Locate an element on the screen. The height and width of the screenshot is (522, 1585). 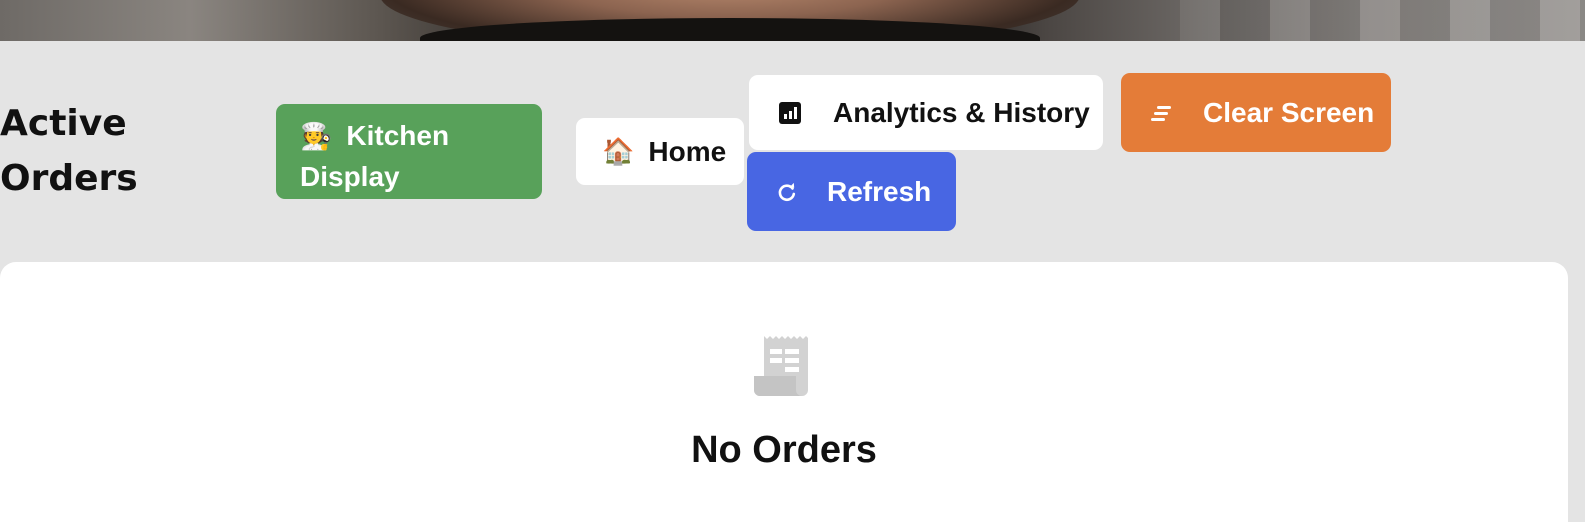
analytics-history-button: Analytics & History is located at coordinates (926, 112).